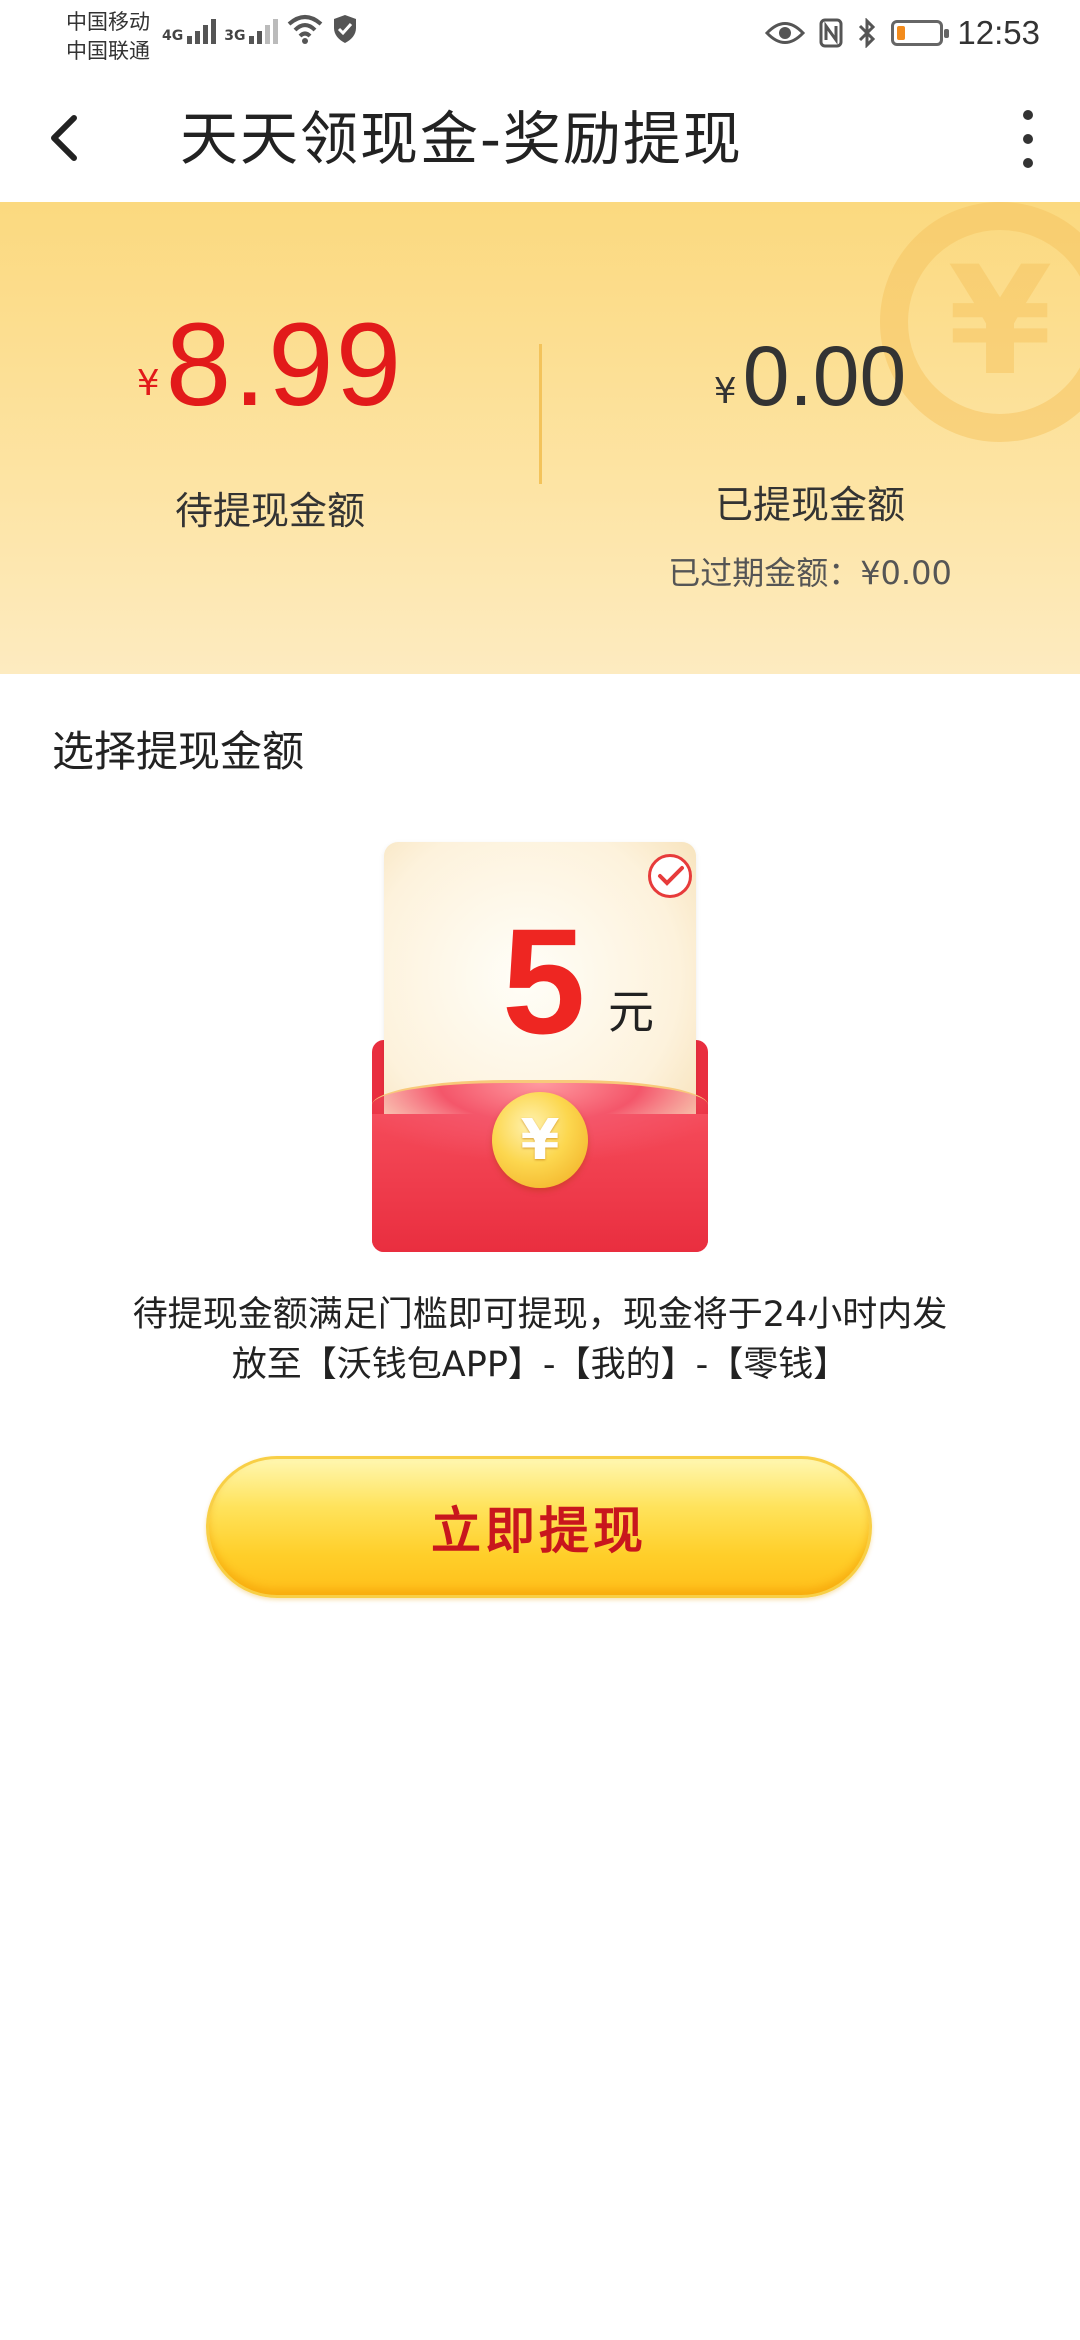 This screenshot has height=2340, width=1080. What do you see at coordinates (824, 376) in the screenshot?
I see `withdrawn-amount: 0.00` at bounding box center [824, 376].